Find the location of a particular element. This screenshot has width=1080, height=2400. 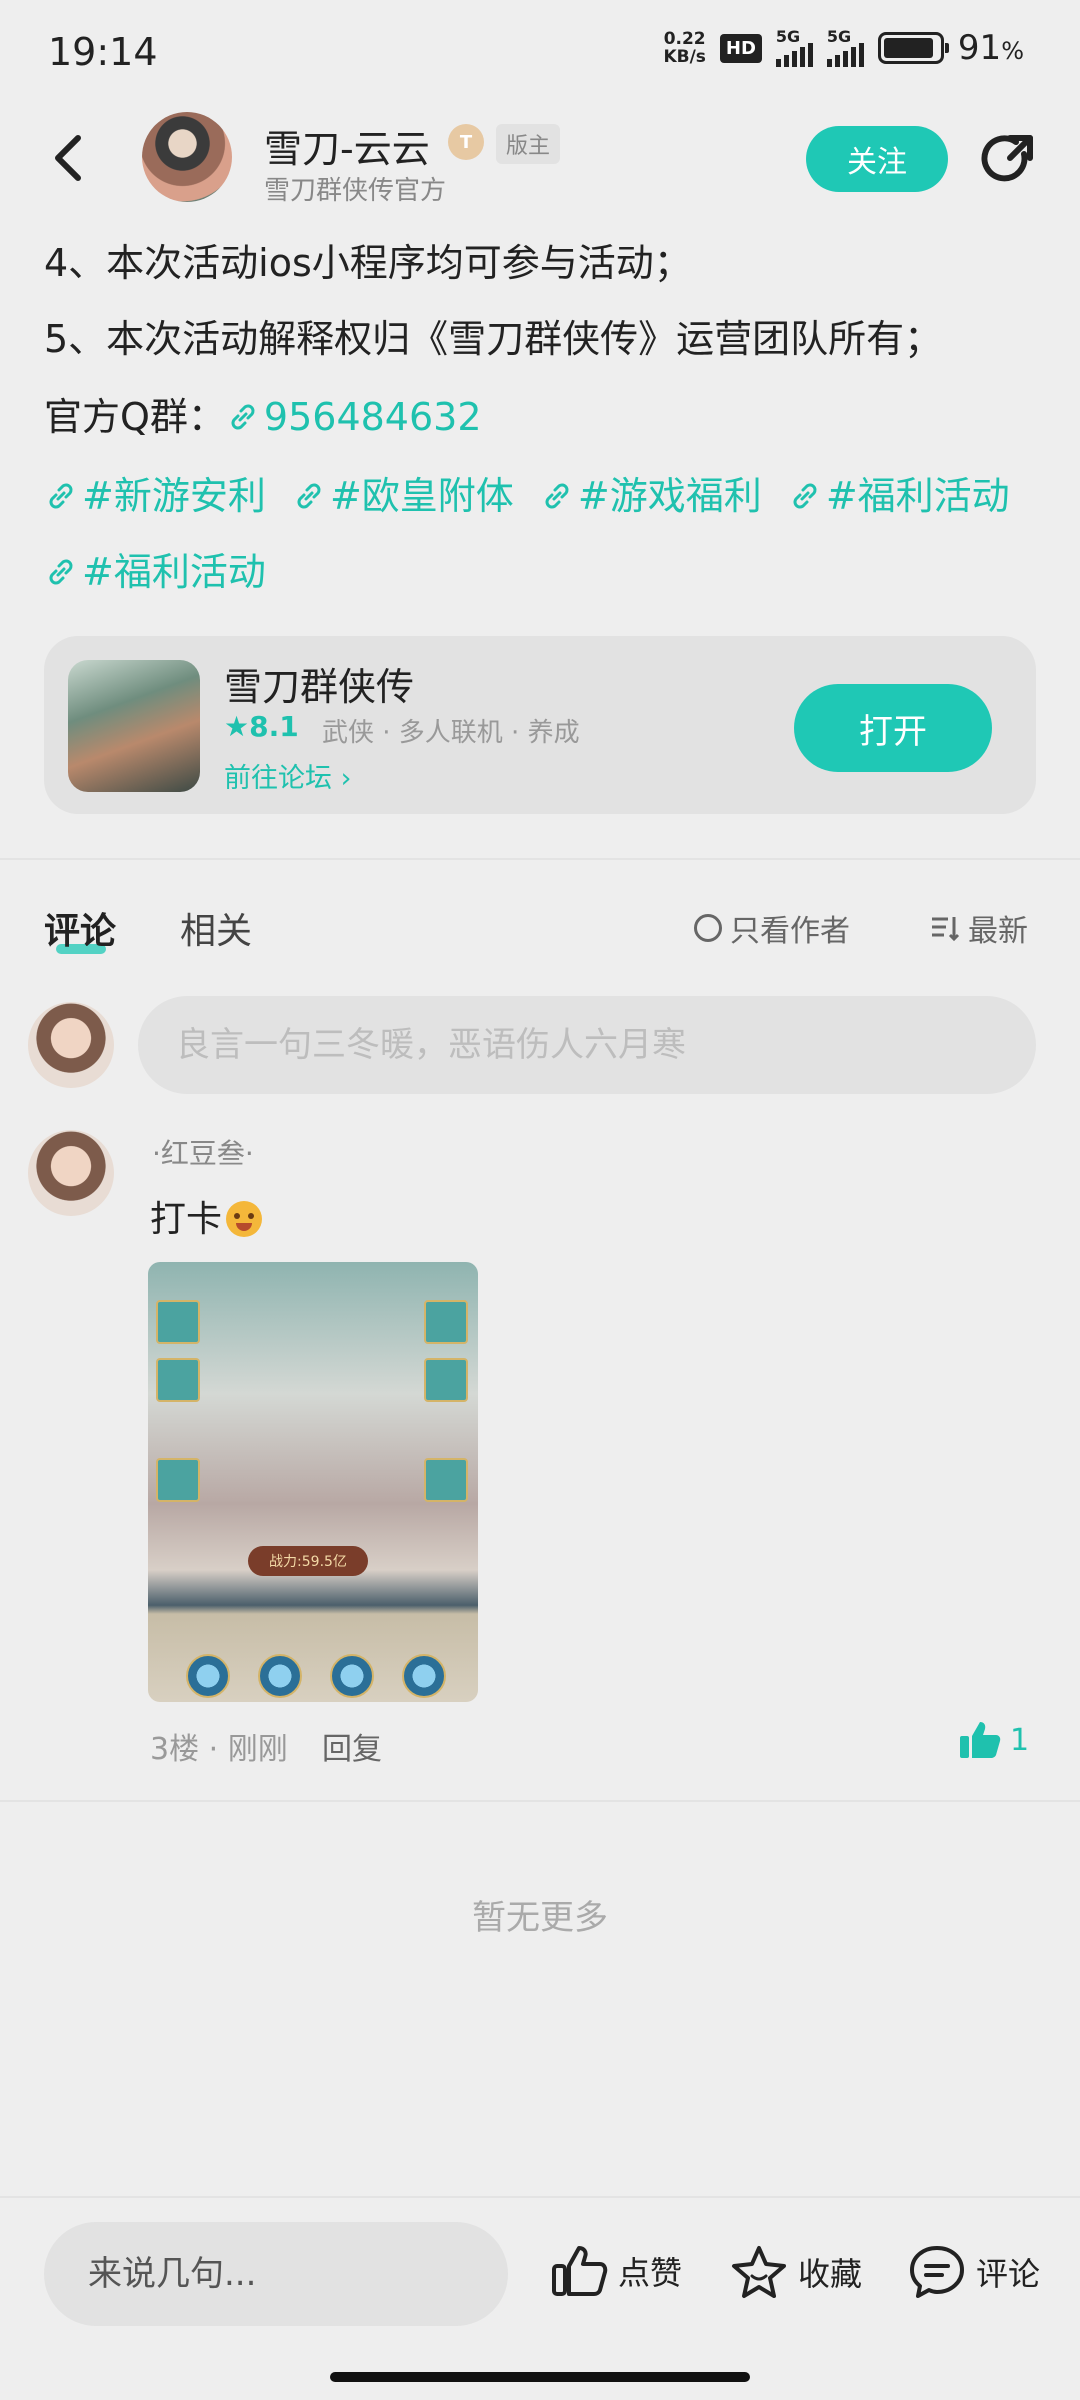

thumbs-up-outline-icon is located at coordinates (580, 2271).